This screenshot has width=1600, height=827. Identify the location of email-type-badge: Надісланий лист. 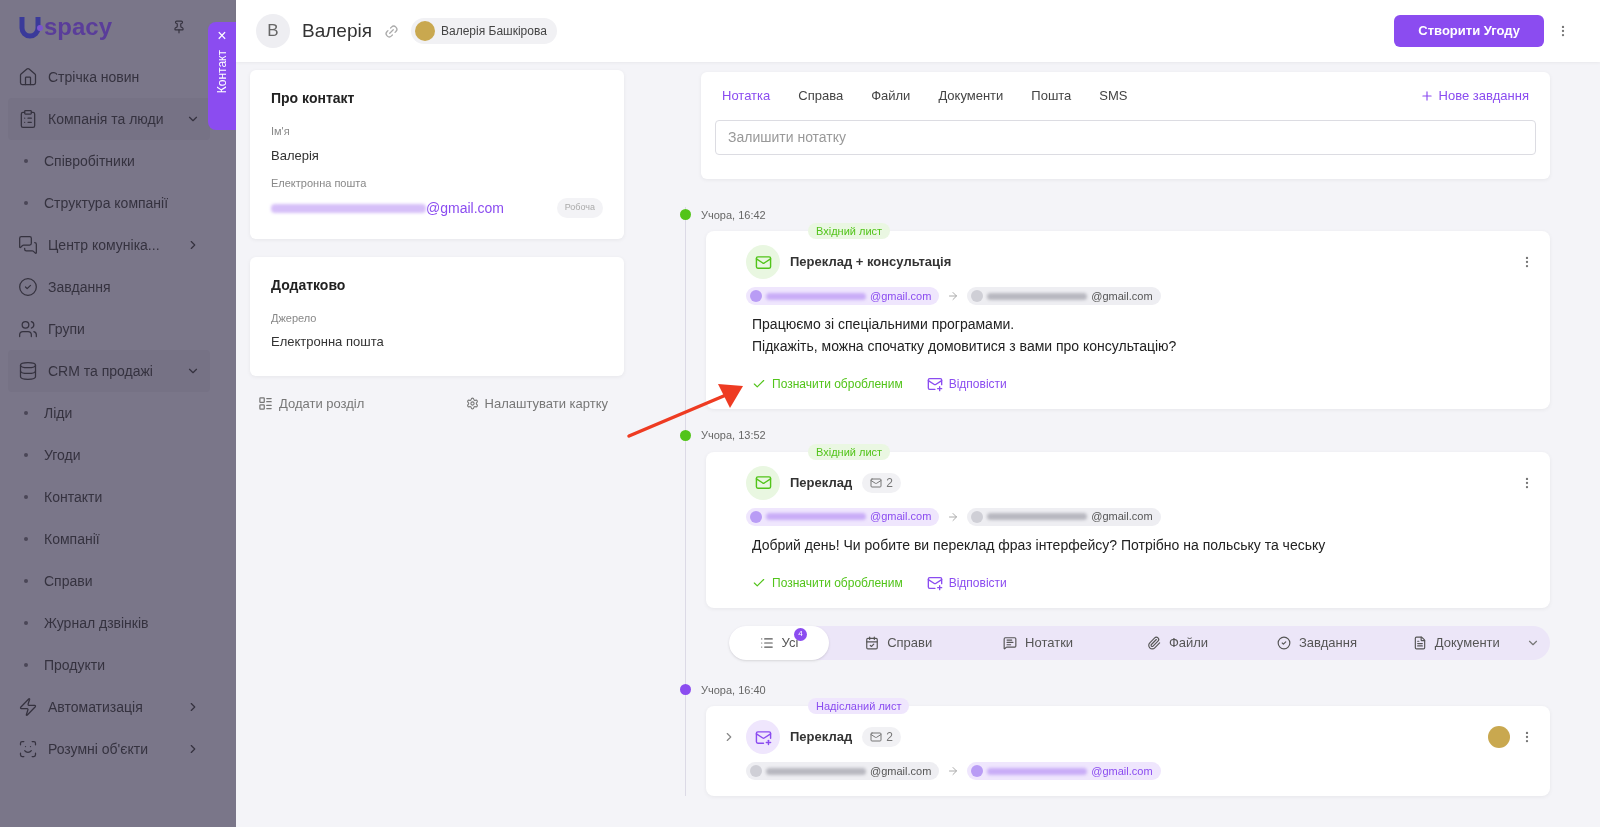
(859, 706).